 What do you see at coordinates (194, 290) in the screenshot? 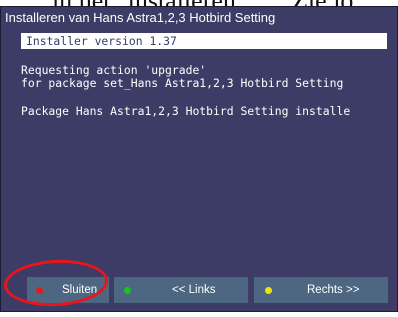
I see `links-button-label: << Links` at bounding box center [194, 290].